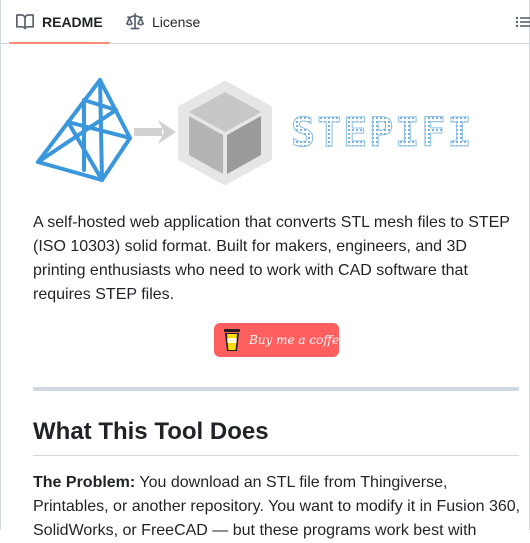 The height and width of the screenshot is (543, 530). I want to click on heading-underline, so click(276, 455).